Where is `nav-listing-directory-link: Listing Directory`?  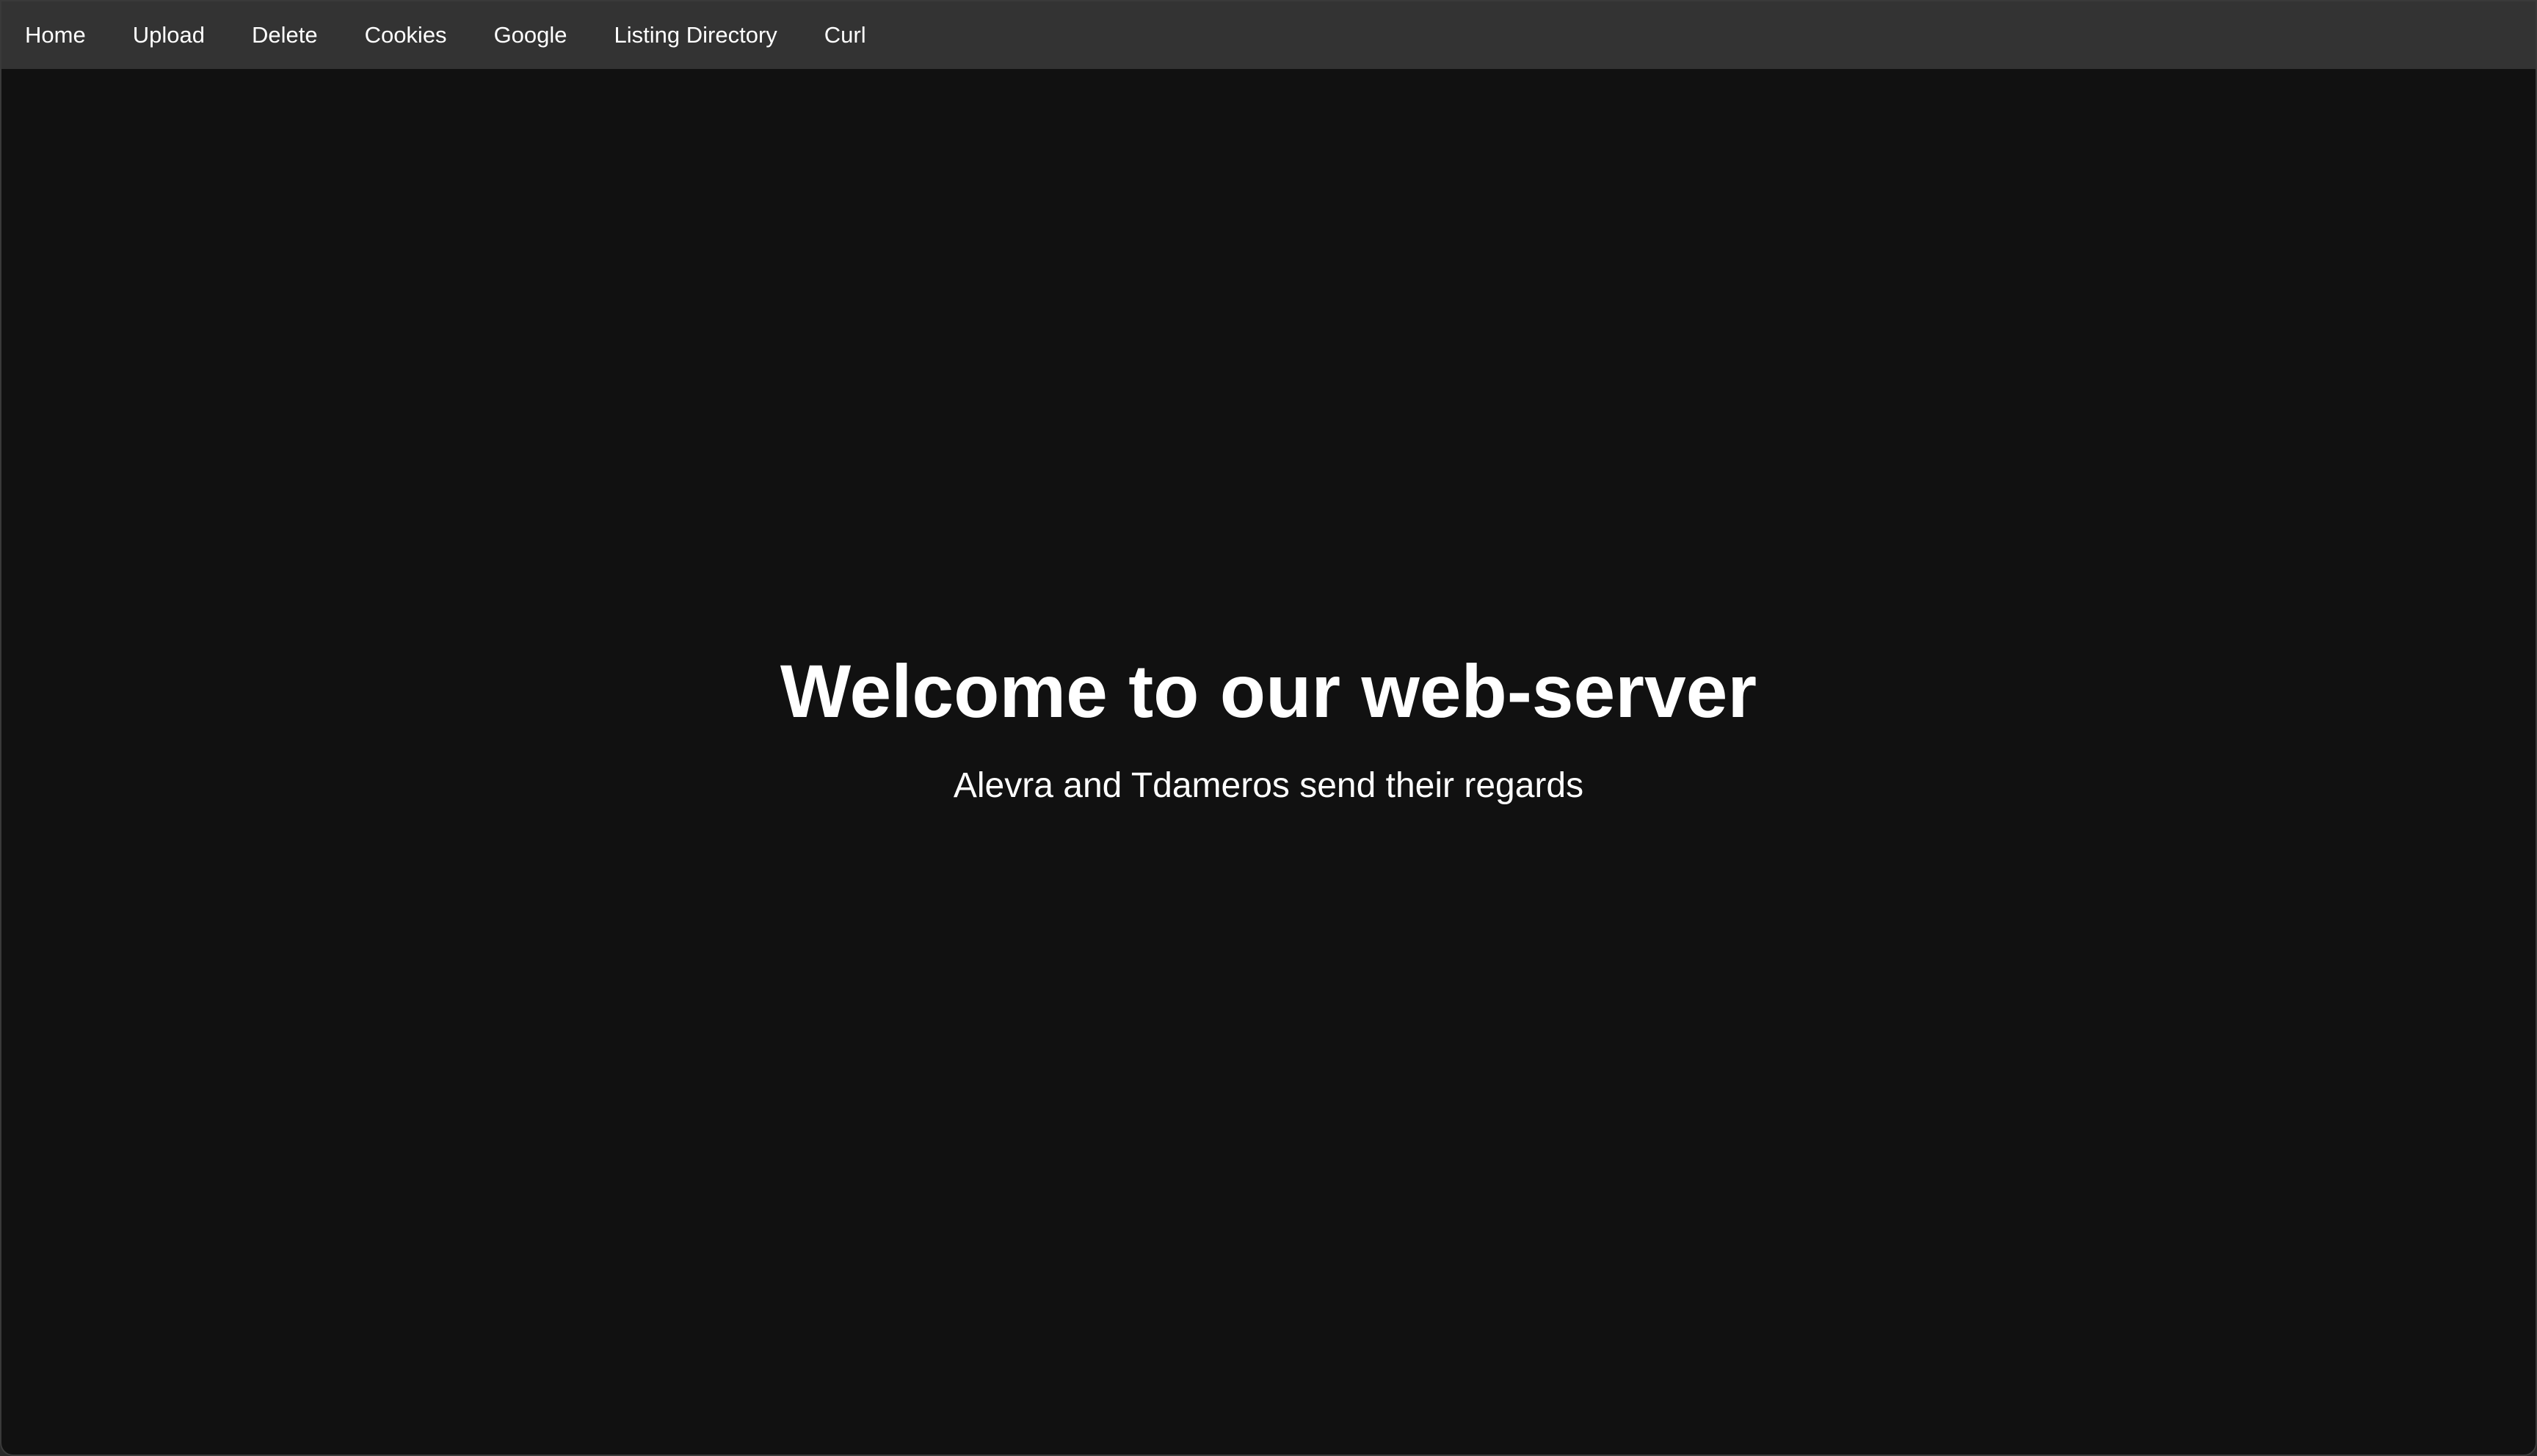 nav-listing-directory-link: Listing Directory is located at coordinates (696, 35).